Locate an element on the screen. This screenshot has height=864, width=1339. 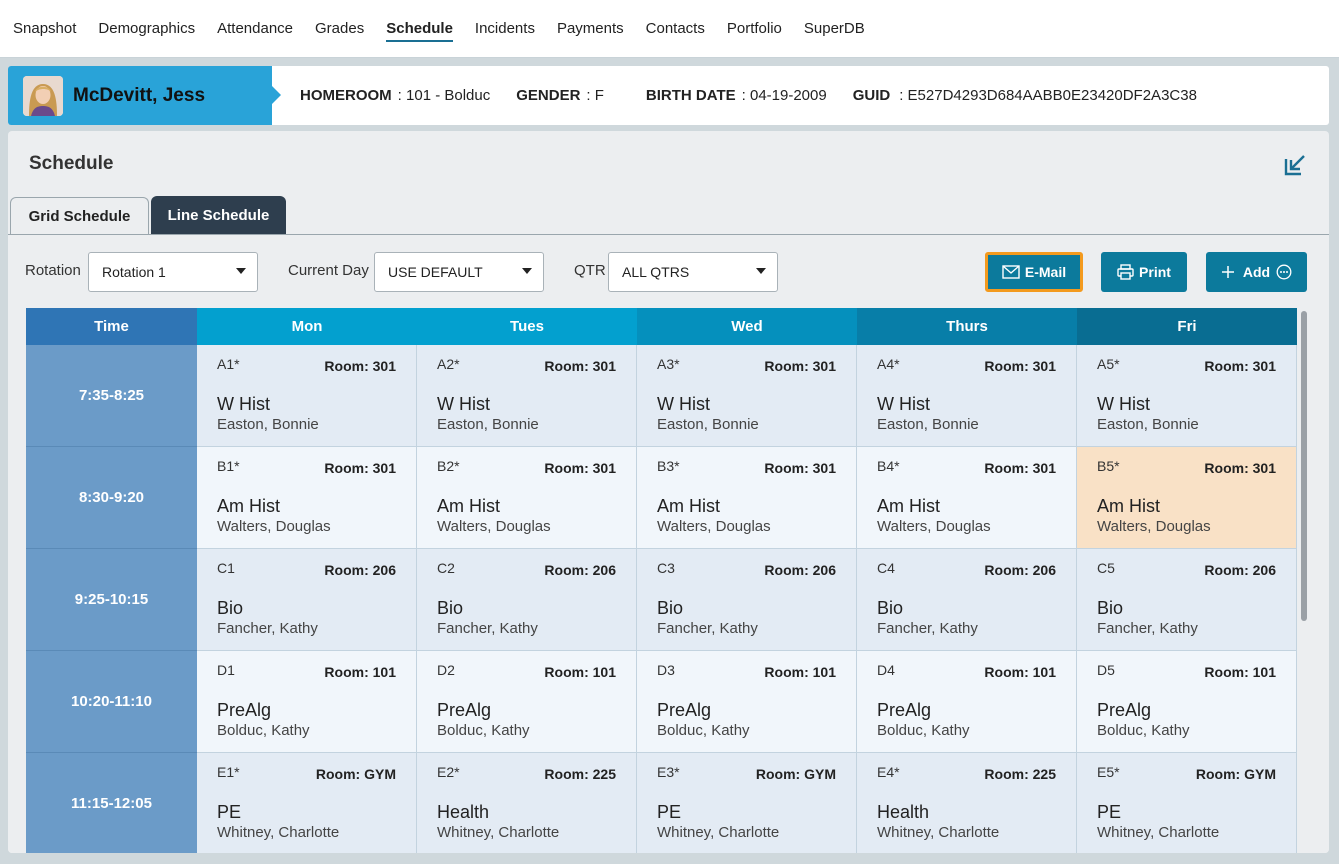
course-name: W Hist is located at coordinates (463, 404).